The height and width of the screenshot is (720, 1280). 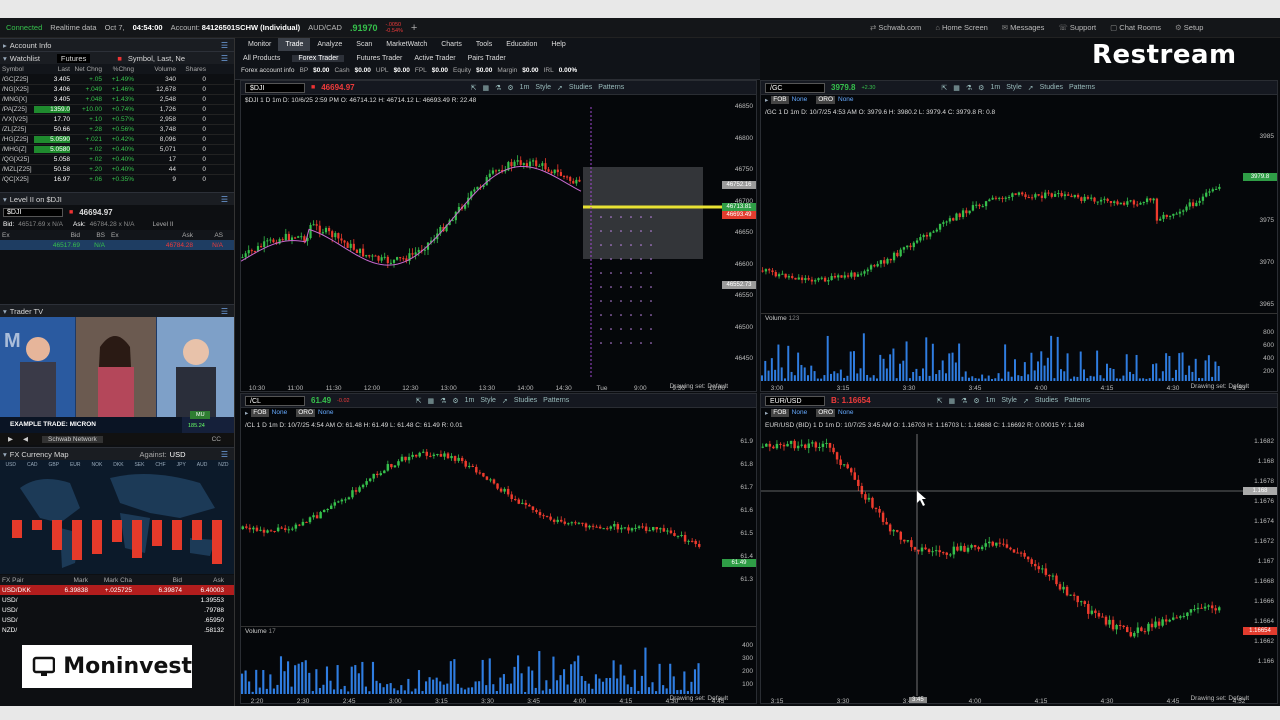 I want to click on cl-symbol-input: /CL, so click(x=275, y=400).